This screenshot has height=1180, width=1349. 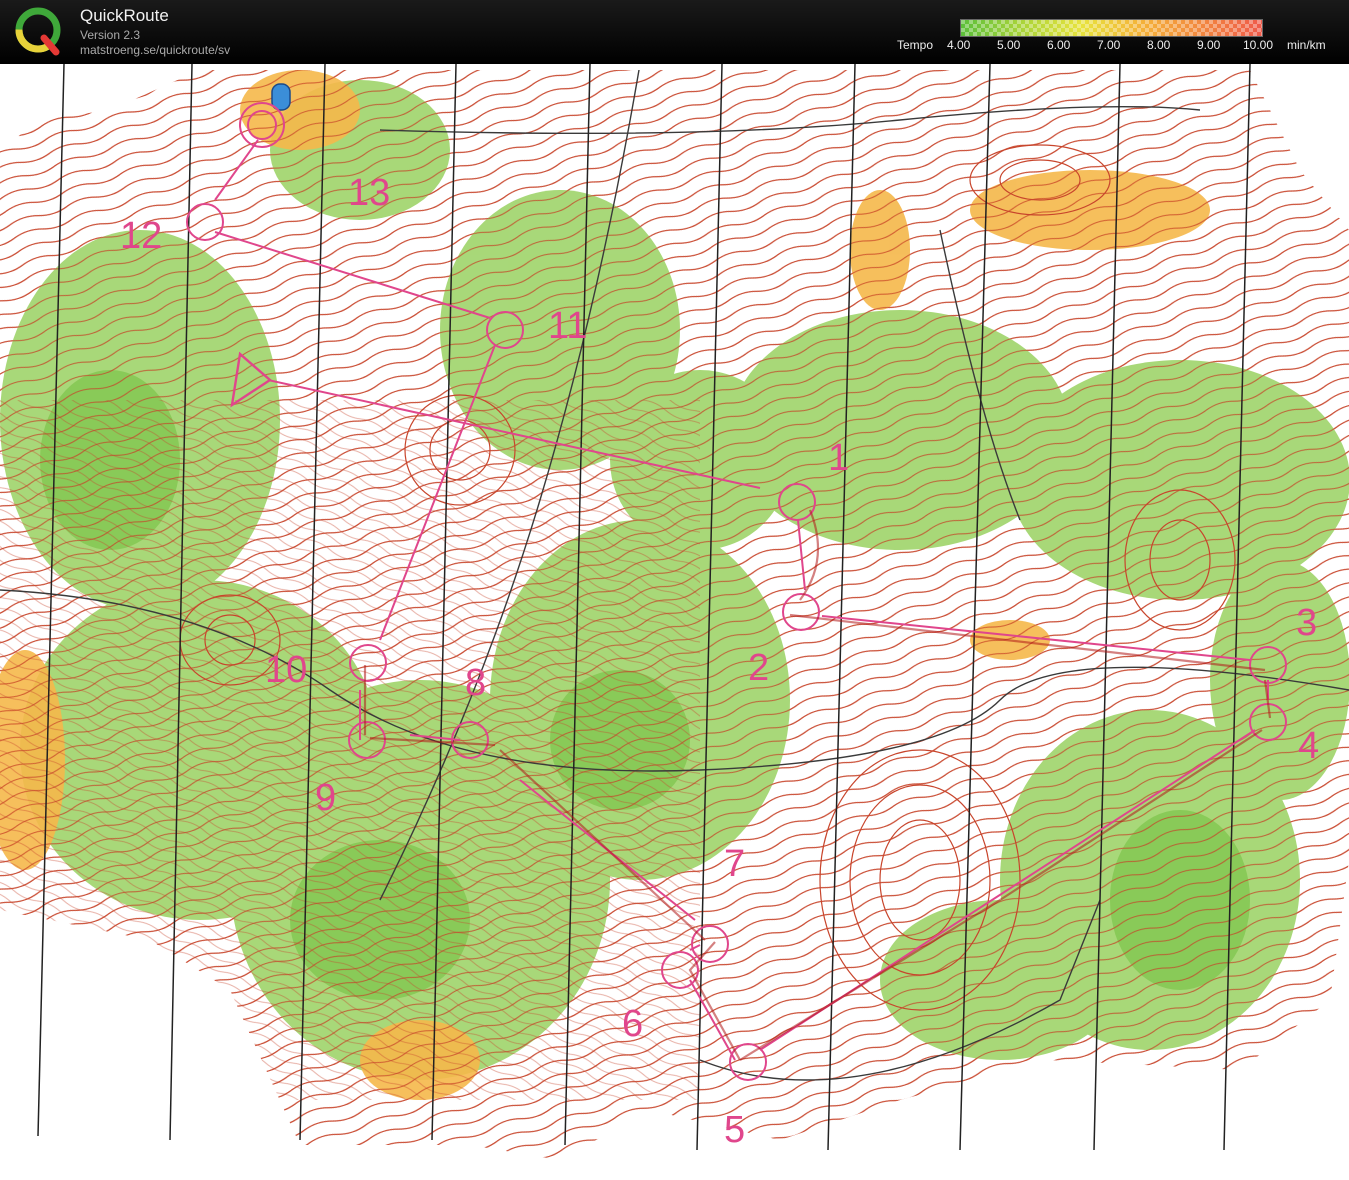 I want to click on app-version: Version 2.3, so click(x=110, y=35).